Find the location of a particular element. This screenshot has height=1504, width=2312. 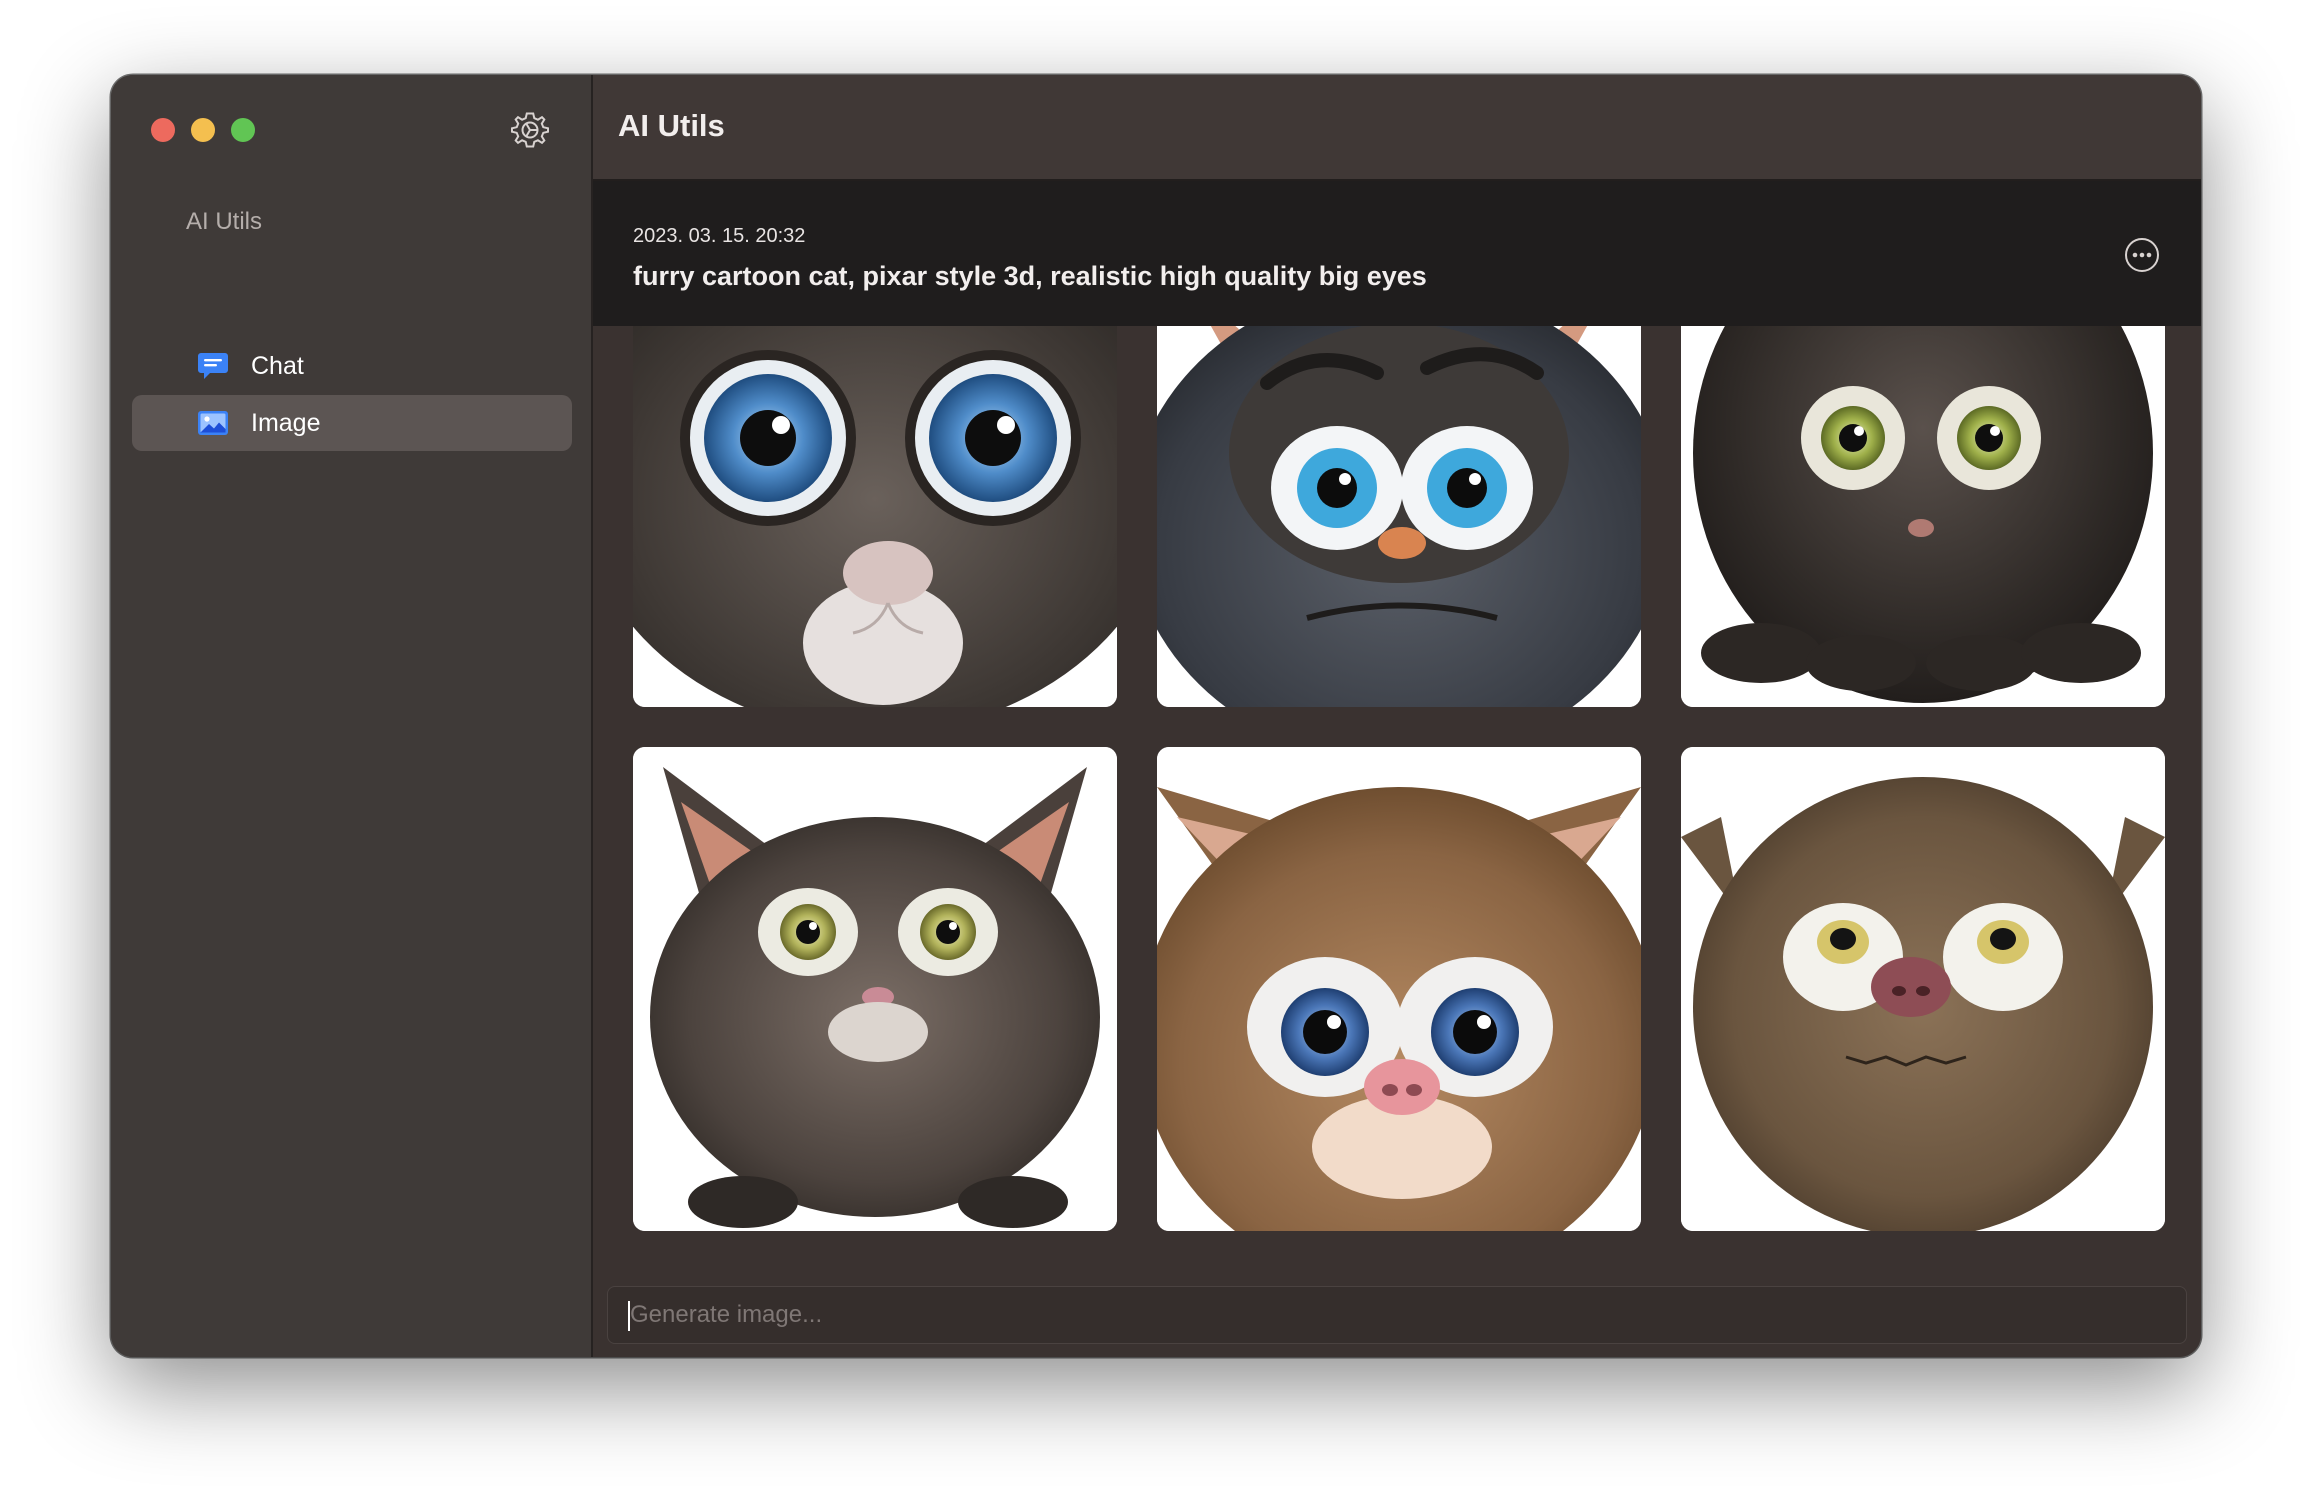

sidebar-item-image: Image is located at coordinates (352, 423).